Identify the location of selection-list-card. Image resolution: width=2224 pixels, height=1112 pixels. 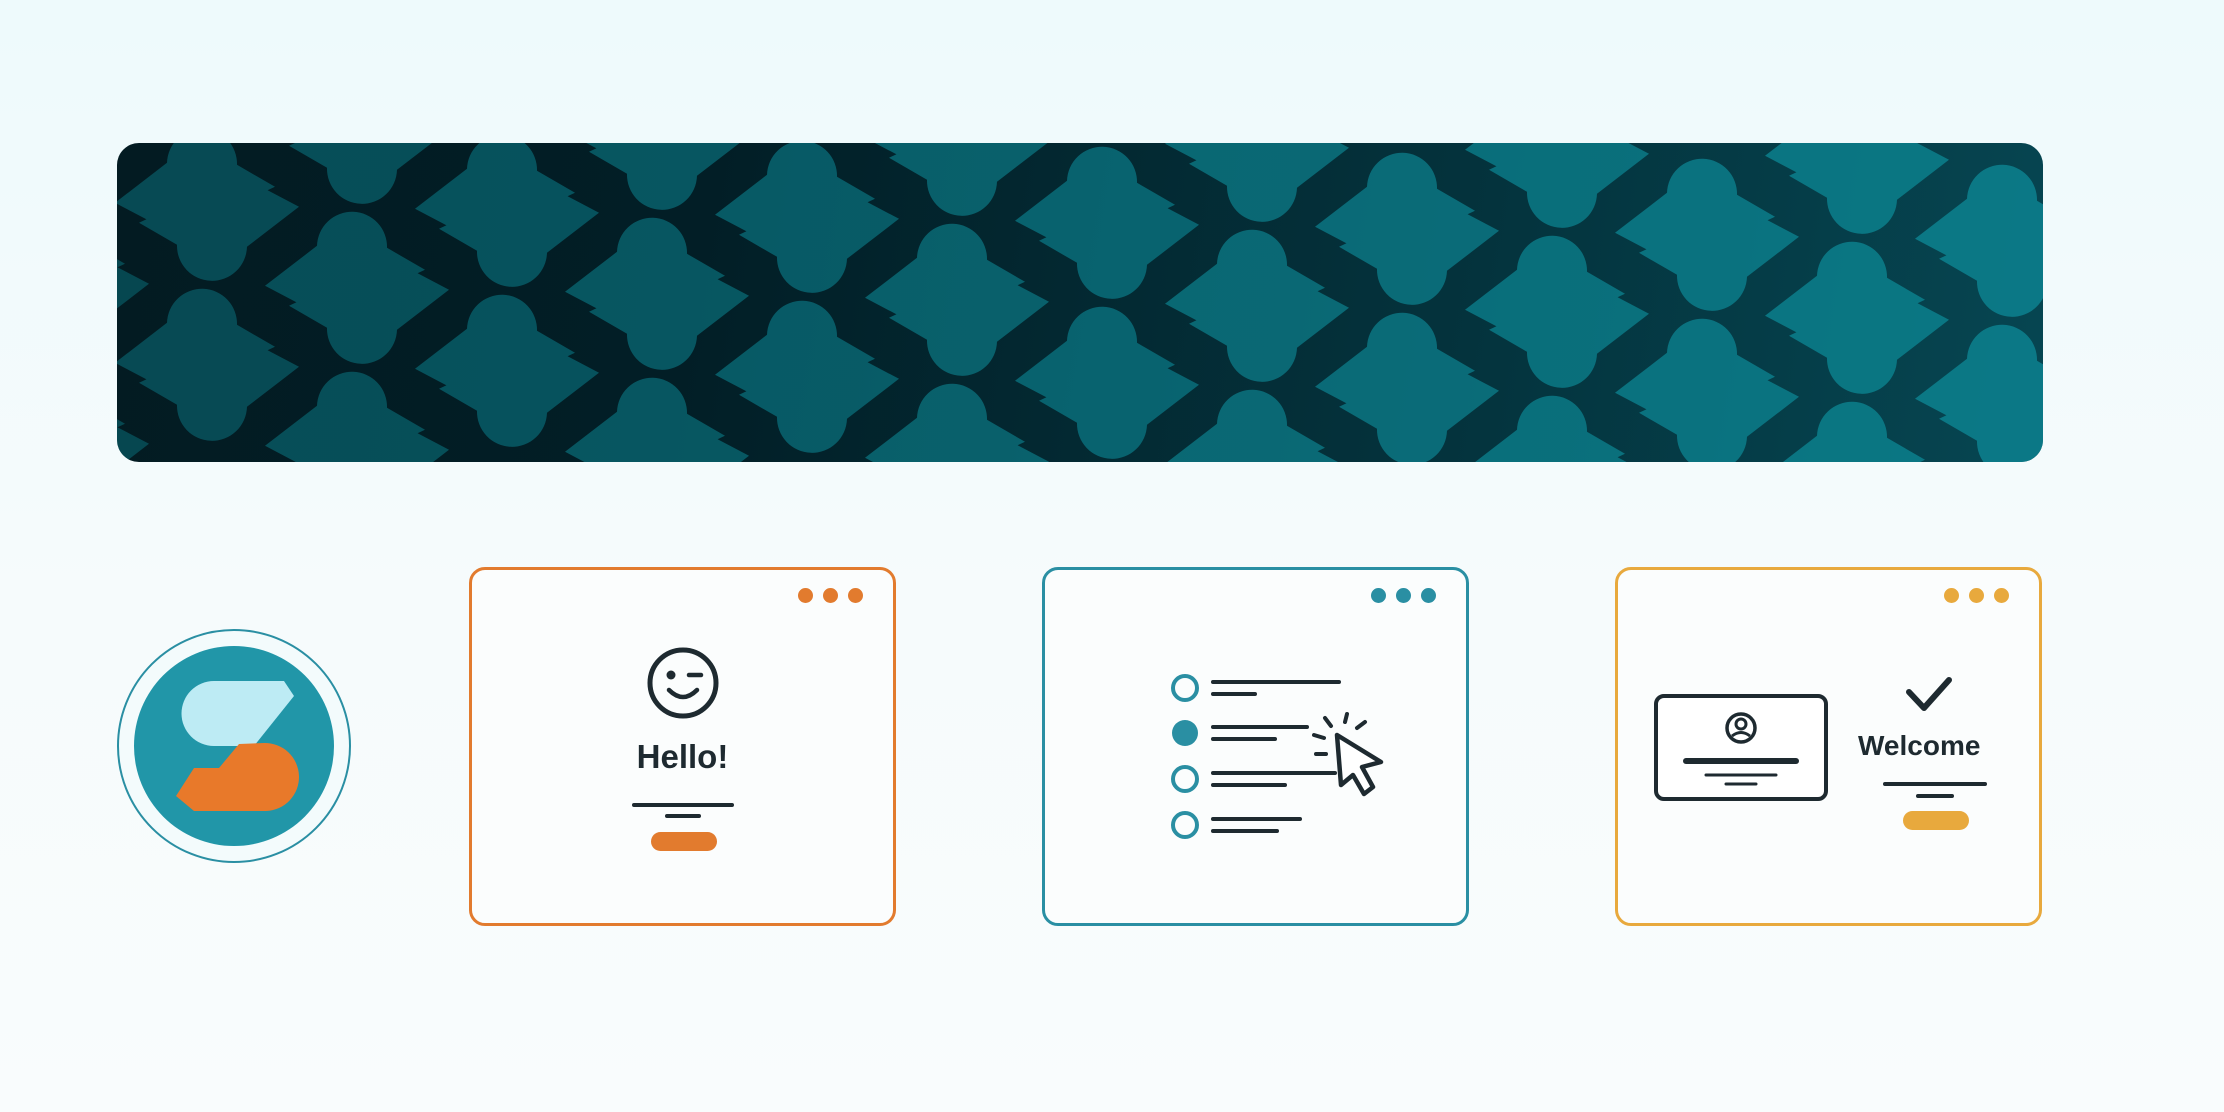
(1255, 746).